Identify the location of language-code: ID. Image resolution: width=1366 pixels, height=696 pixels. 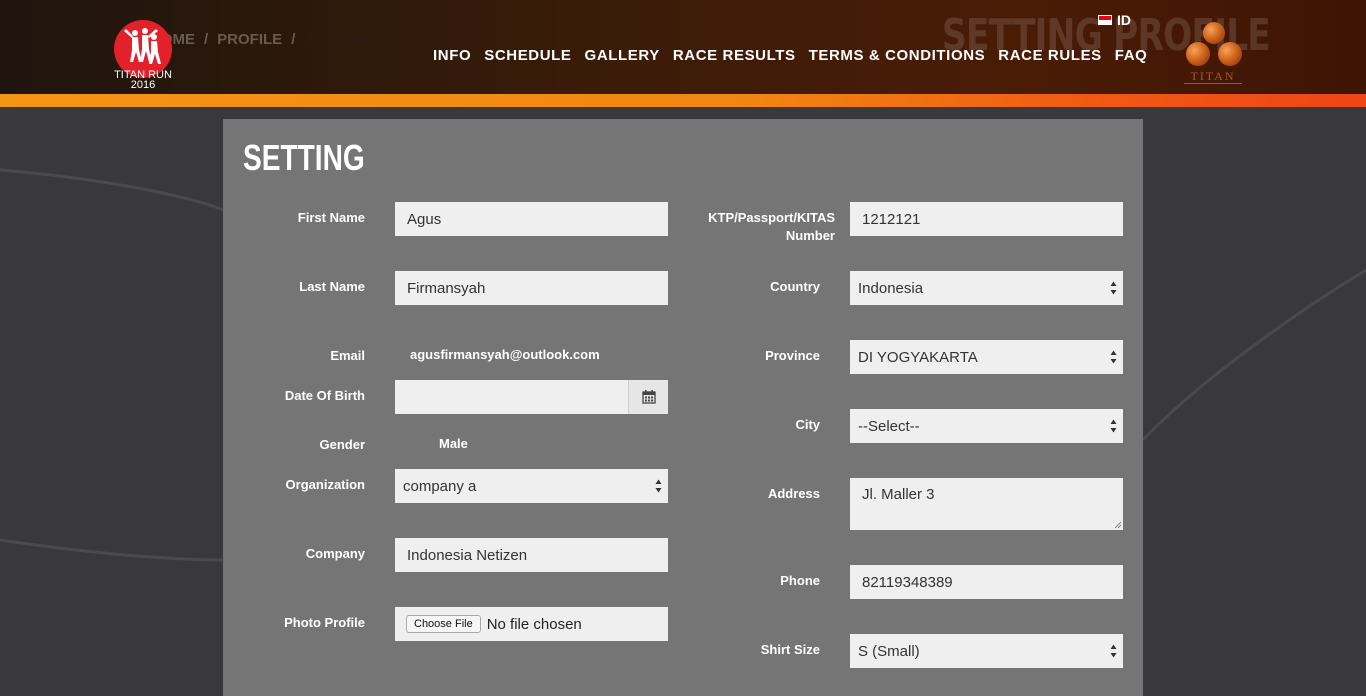
(1124, 20).